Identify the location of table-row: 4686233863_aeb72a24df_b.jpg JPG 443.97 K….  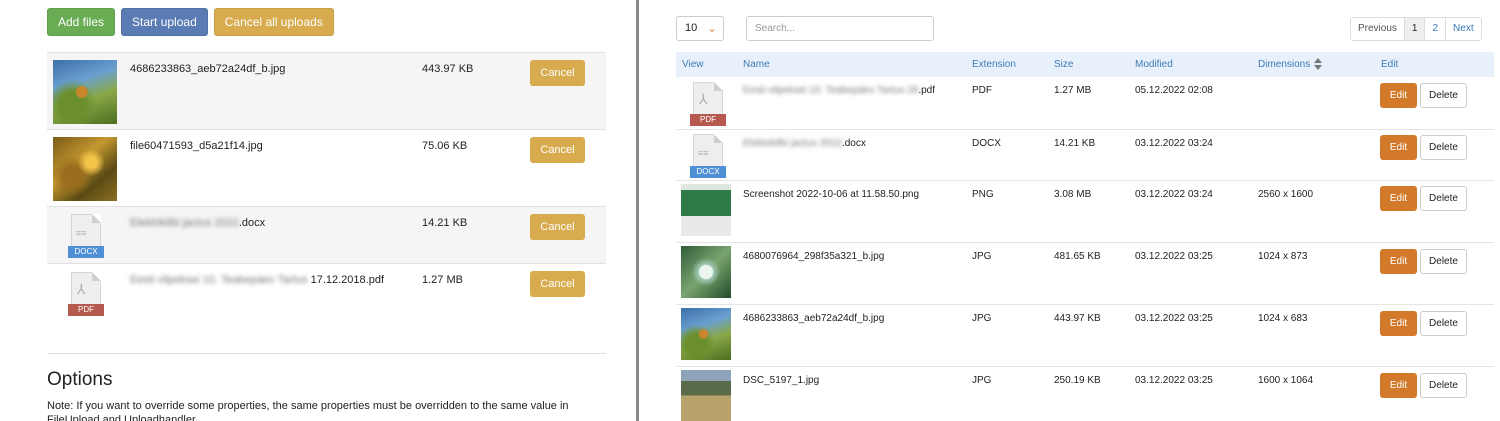
(1085, 336).